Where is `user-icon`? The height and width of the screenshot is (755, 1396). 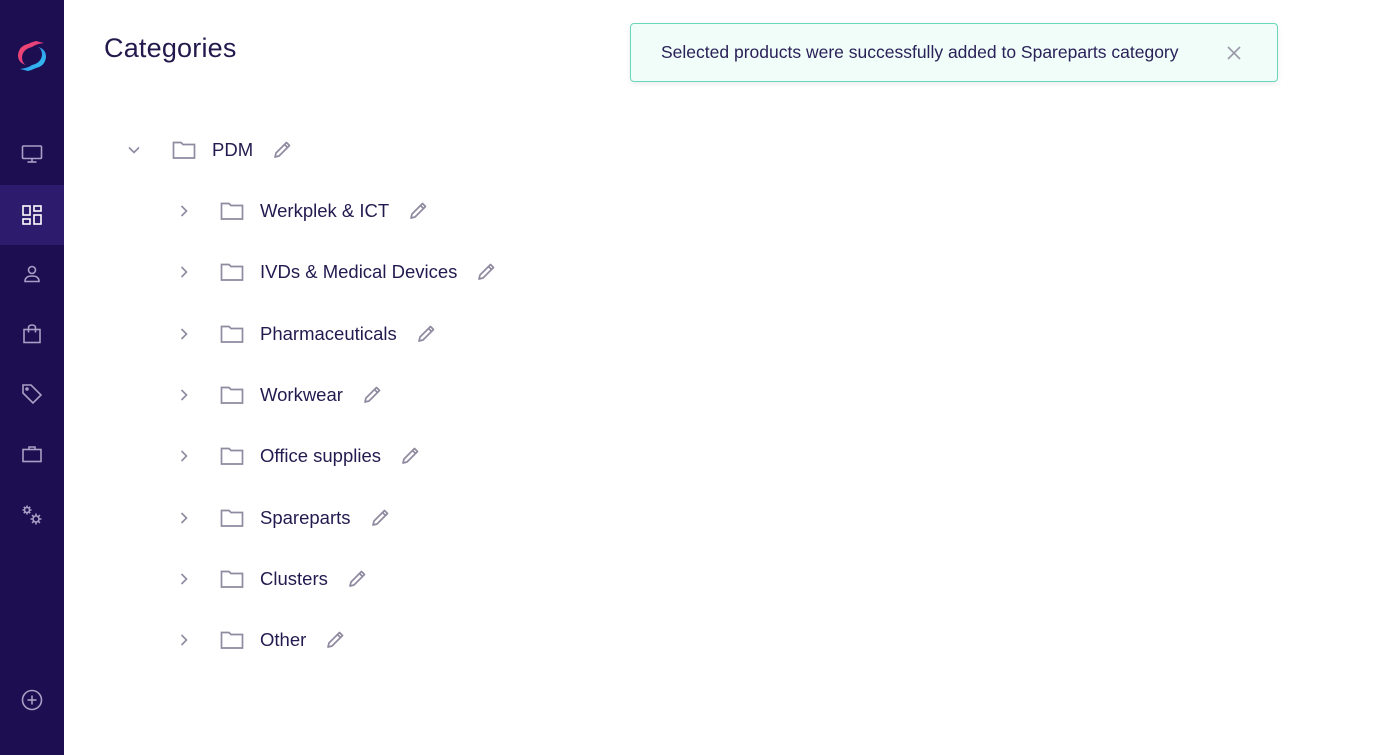
user-icon is located at coordinates (32, 274).